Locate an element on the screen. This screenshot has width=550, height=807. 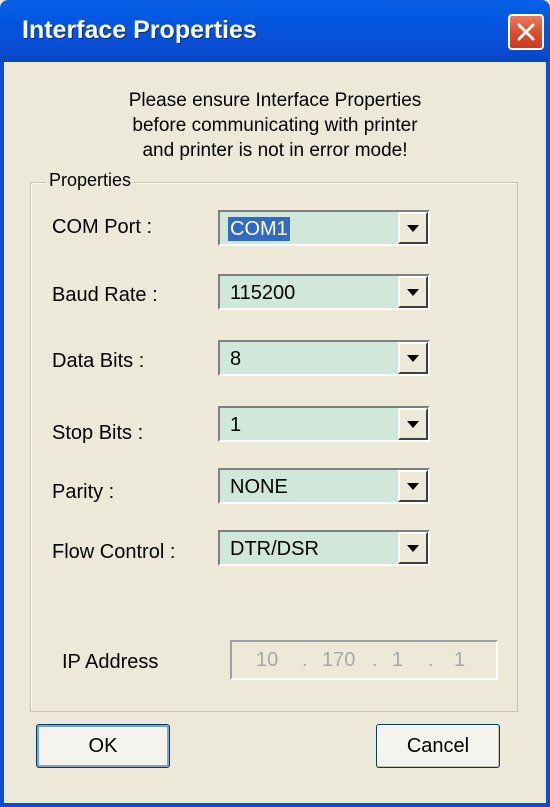
data-bits-select: 8 is located at coordinates (324, 358).